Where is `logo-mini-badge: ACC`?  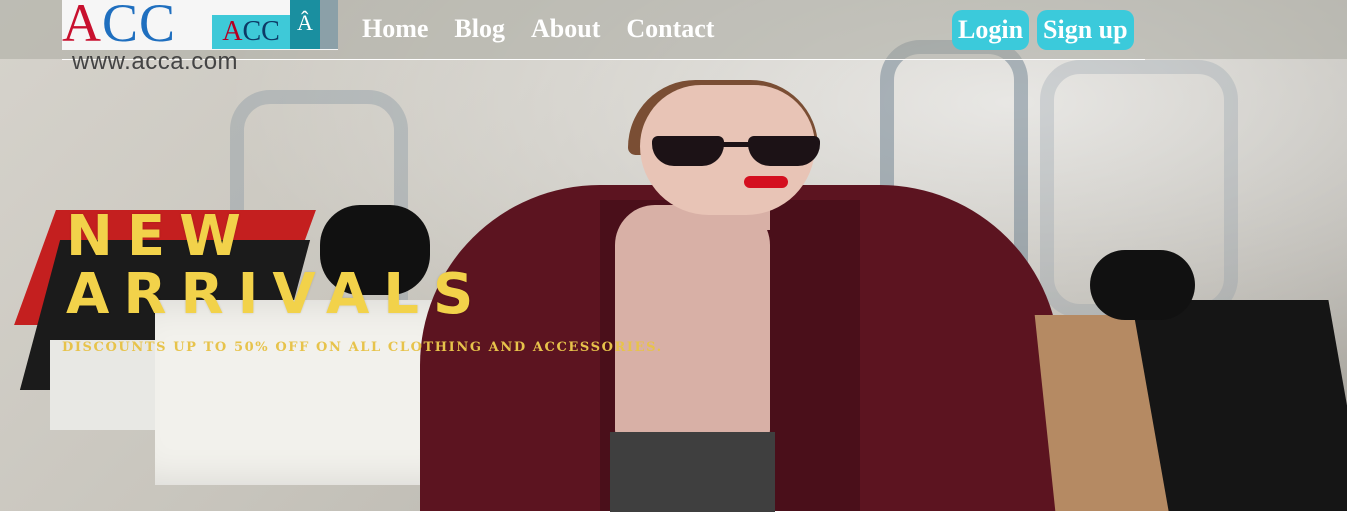 logo-mini-badge: ACC is located at coordinates (251, 32).